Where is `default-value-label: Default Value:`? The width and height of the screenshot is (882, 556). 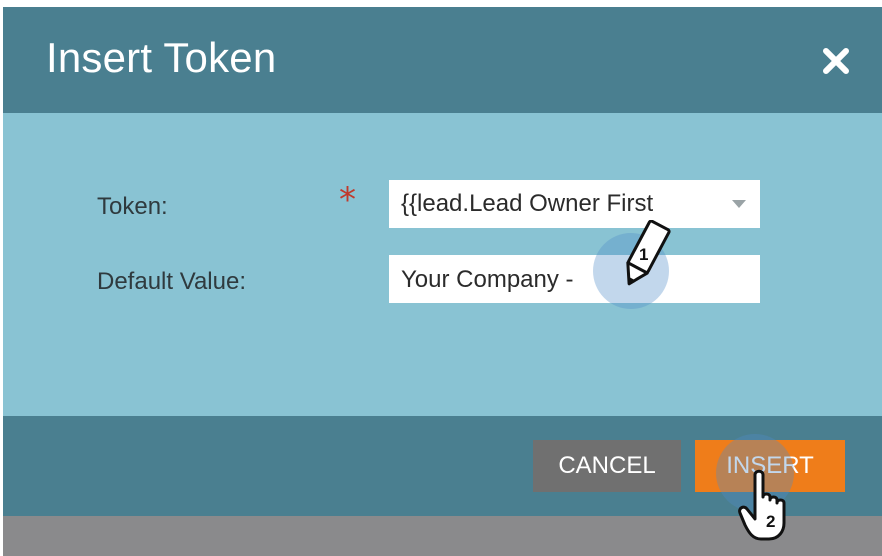 default-value-label: Default Value: is located at coordinates (171, 281).